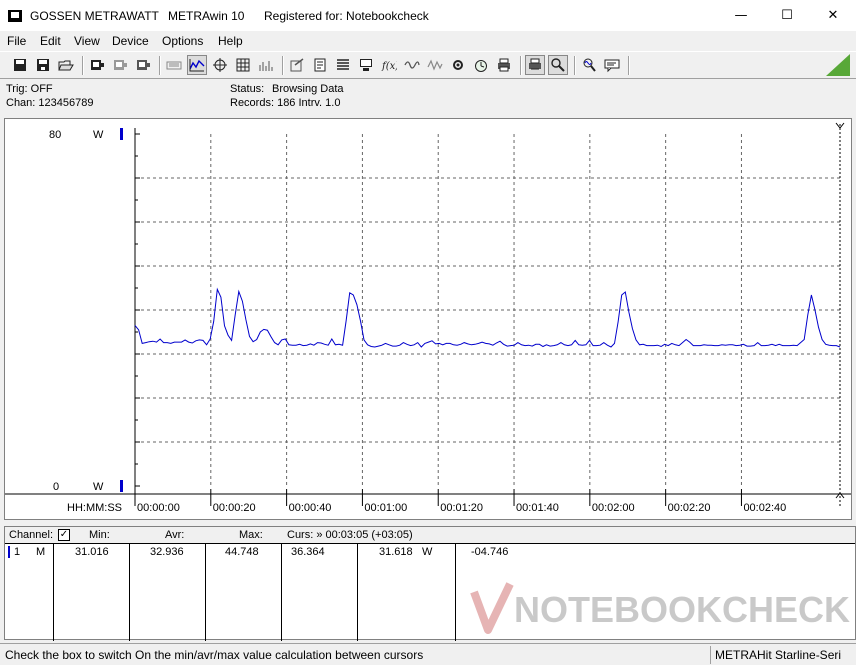 The image size is (856, 665). I want to click on row-unit: W, so click(427, 552).